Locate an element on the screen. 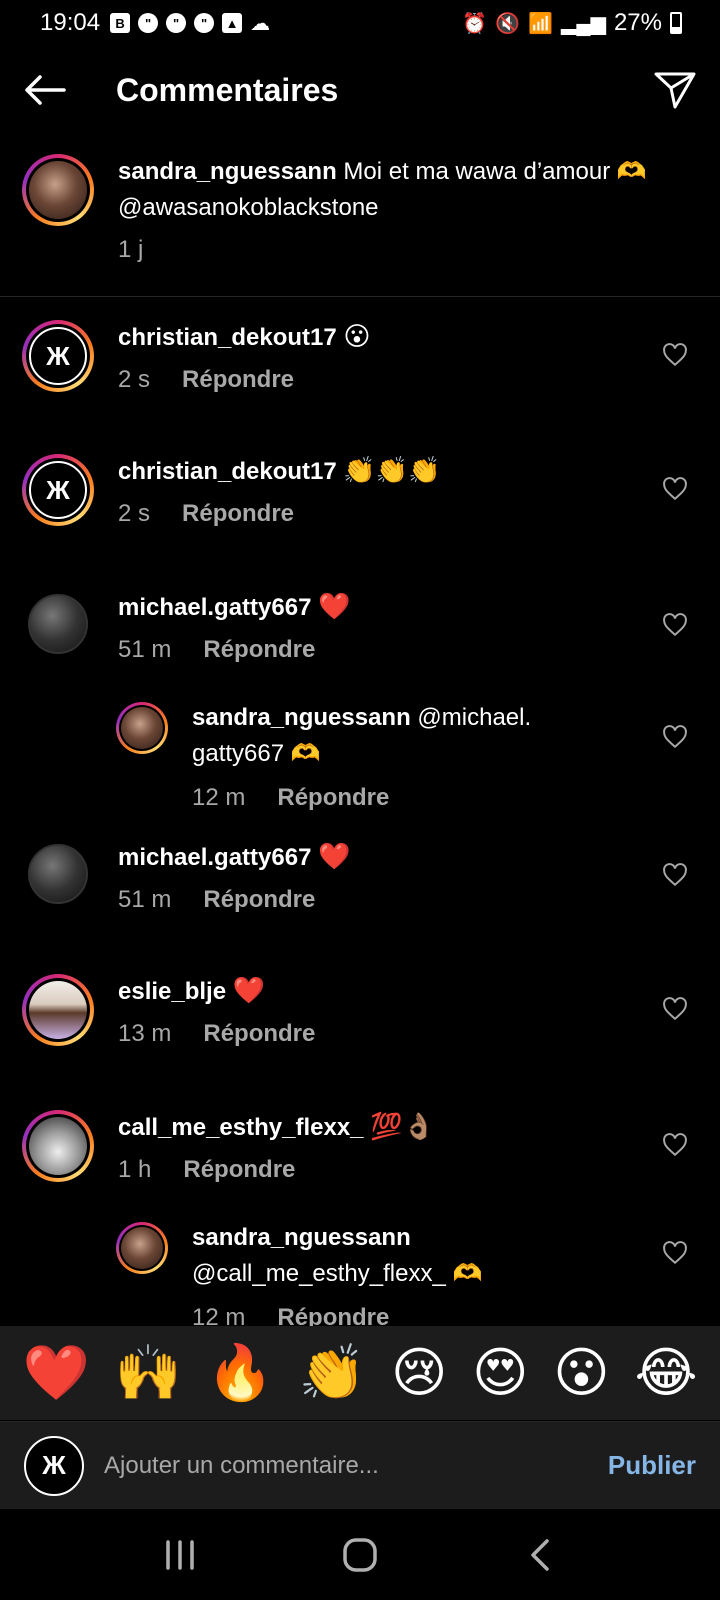 The image size is (720, 1600). caption-time: 1 j is located at coordinates (131, 249).